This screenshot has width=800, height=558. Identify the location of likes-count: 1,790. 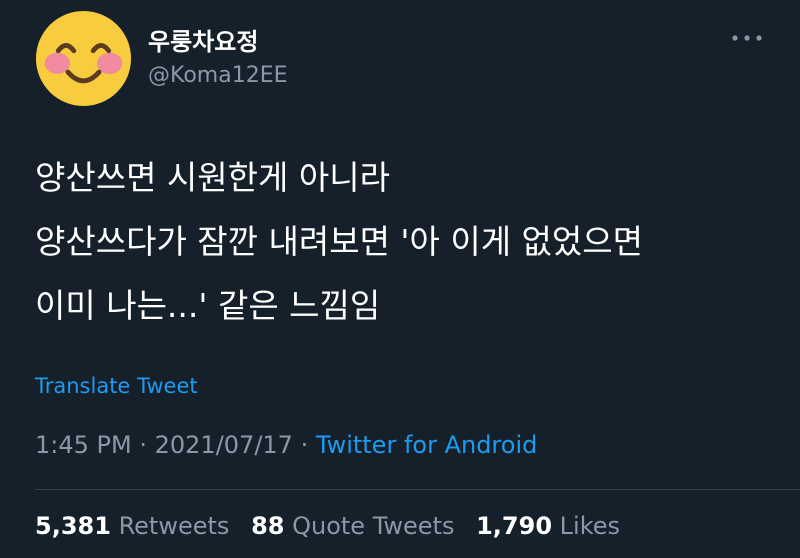
(514, 526).